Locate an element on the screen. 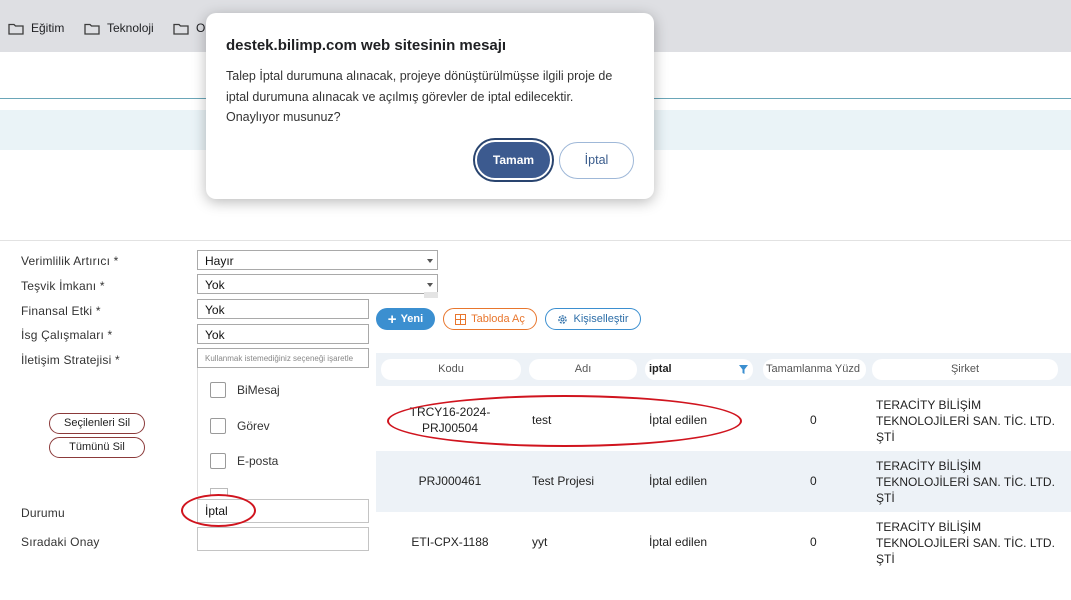 Image resolution: width=1071 pixels, height=600 pixels. open-table-button: Tabloda Aç is located at coordinates (490, 319).